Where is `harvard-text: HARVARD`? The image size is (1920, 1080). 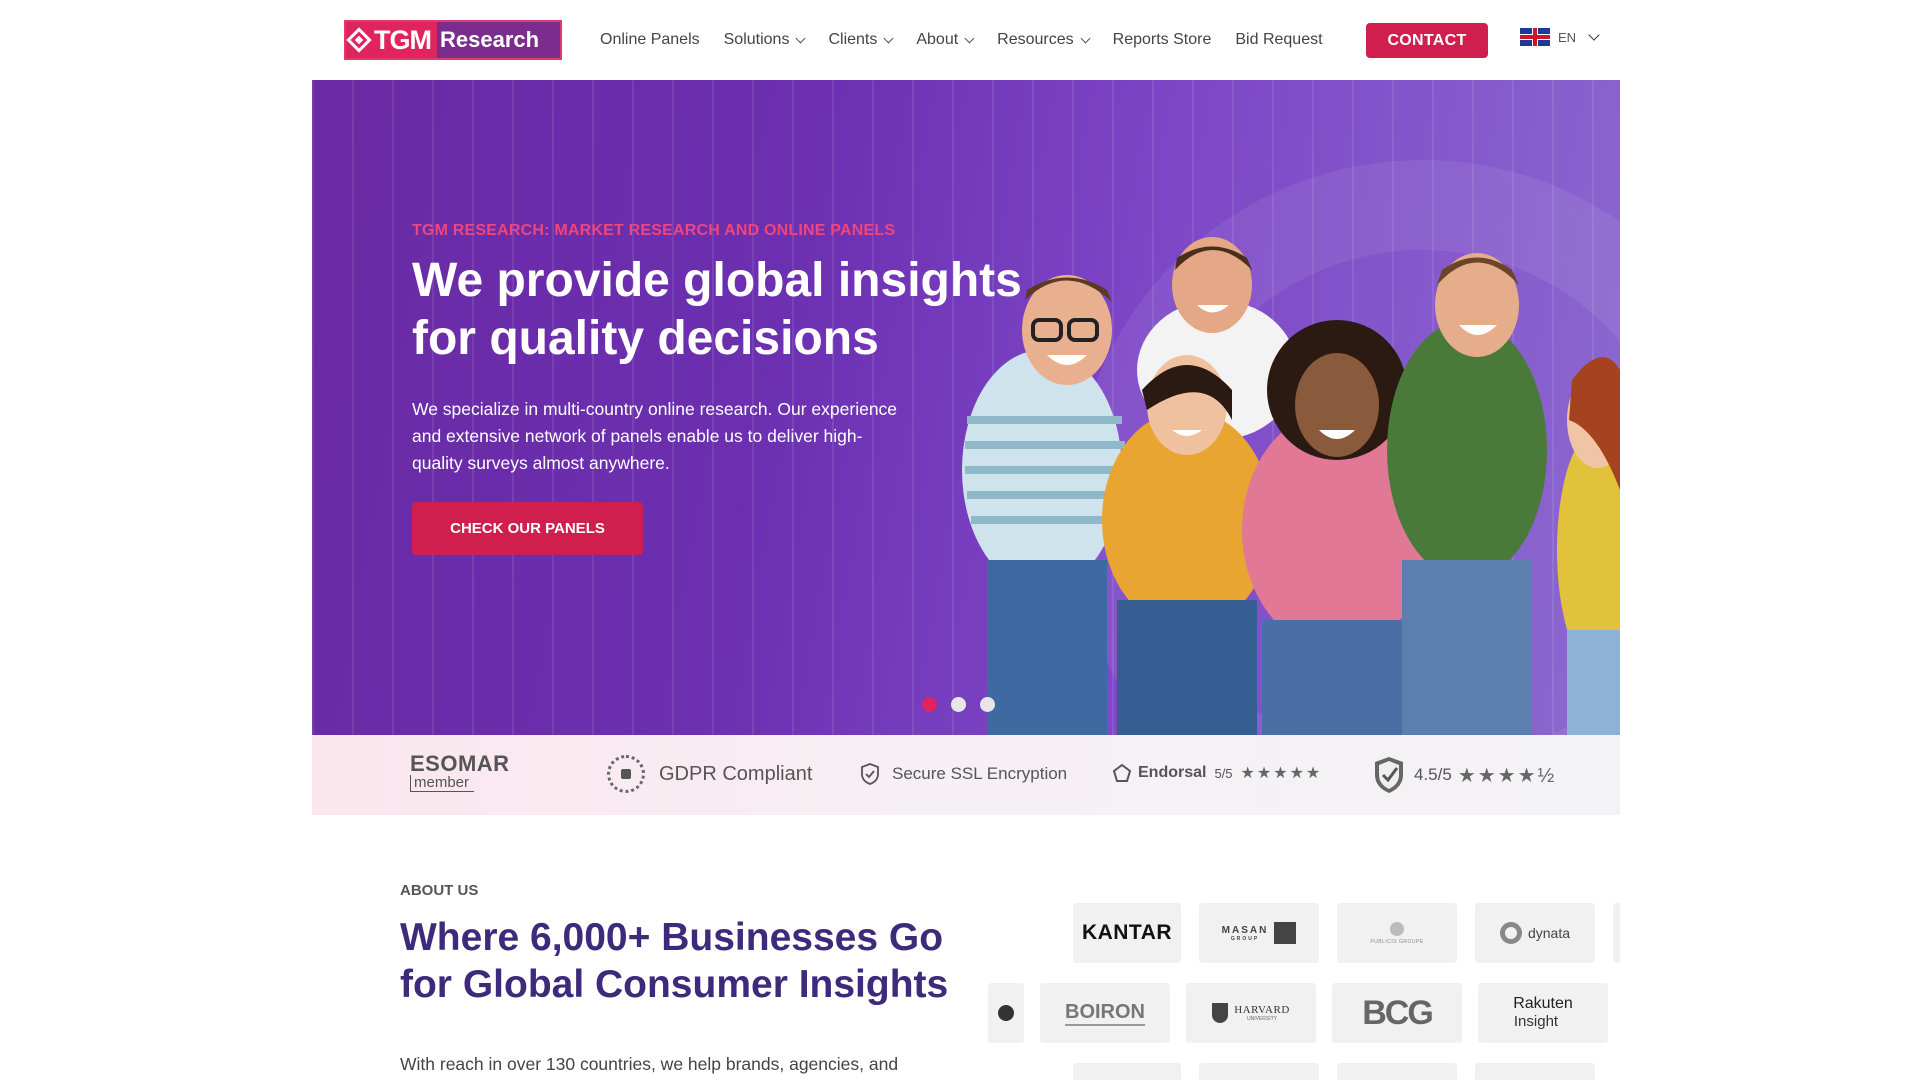
harvard-text: HARVARD is located at coordinates (1262, 1010).